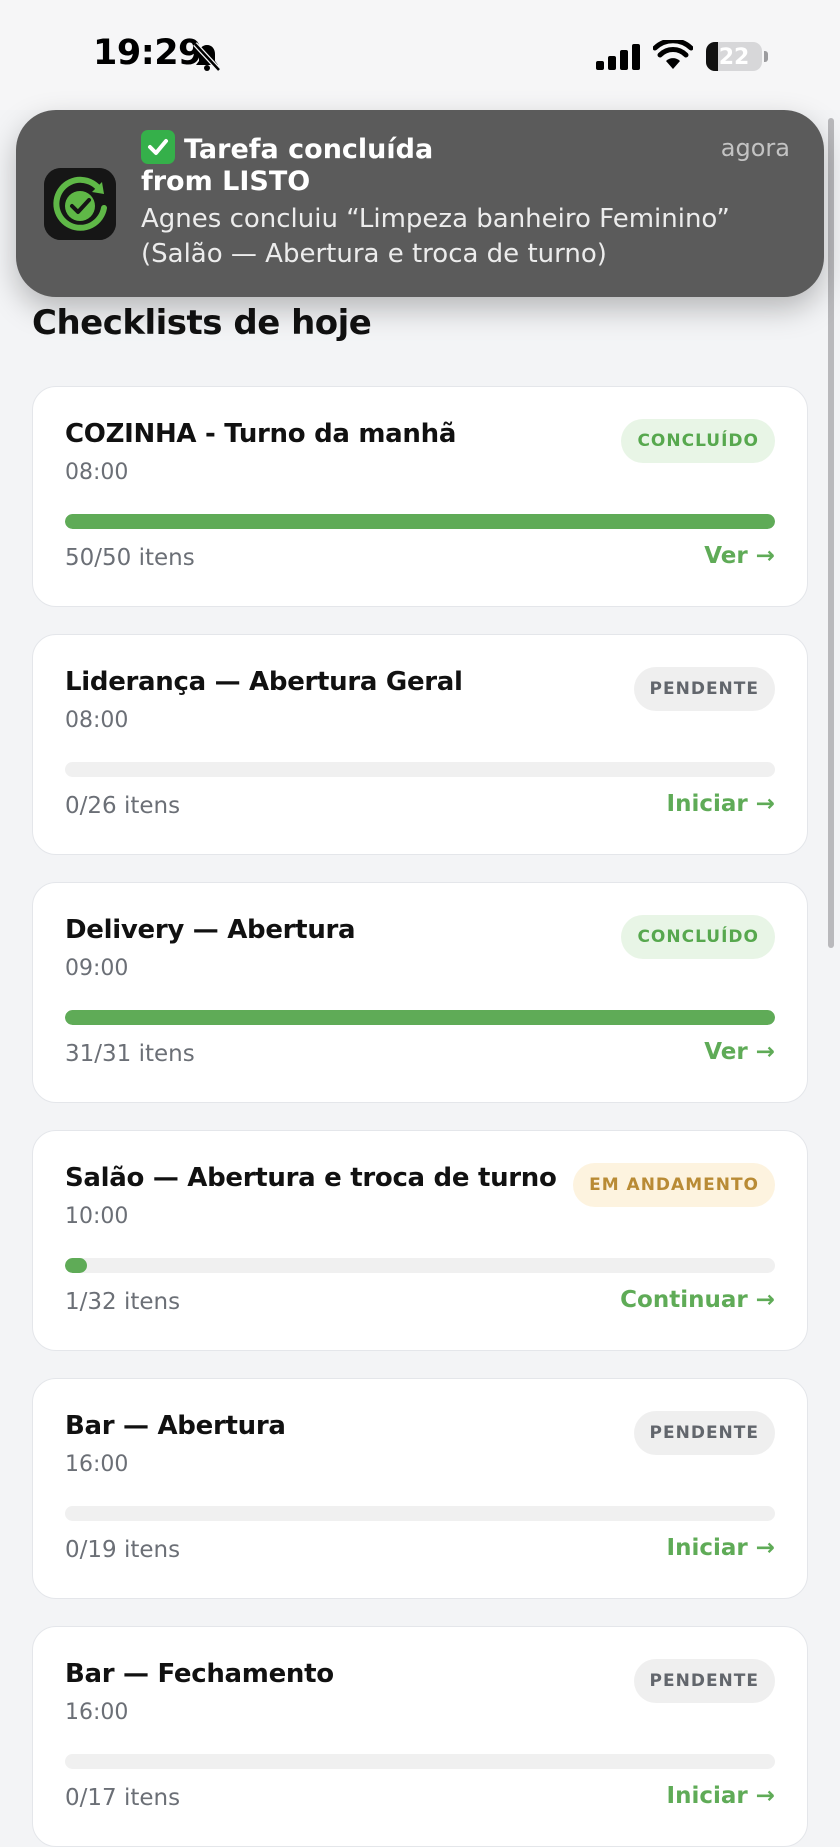  I want to click on item-count: 0/17 itens, so click(123, 1798).